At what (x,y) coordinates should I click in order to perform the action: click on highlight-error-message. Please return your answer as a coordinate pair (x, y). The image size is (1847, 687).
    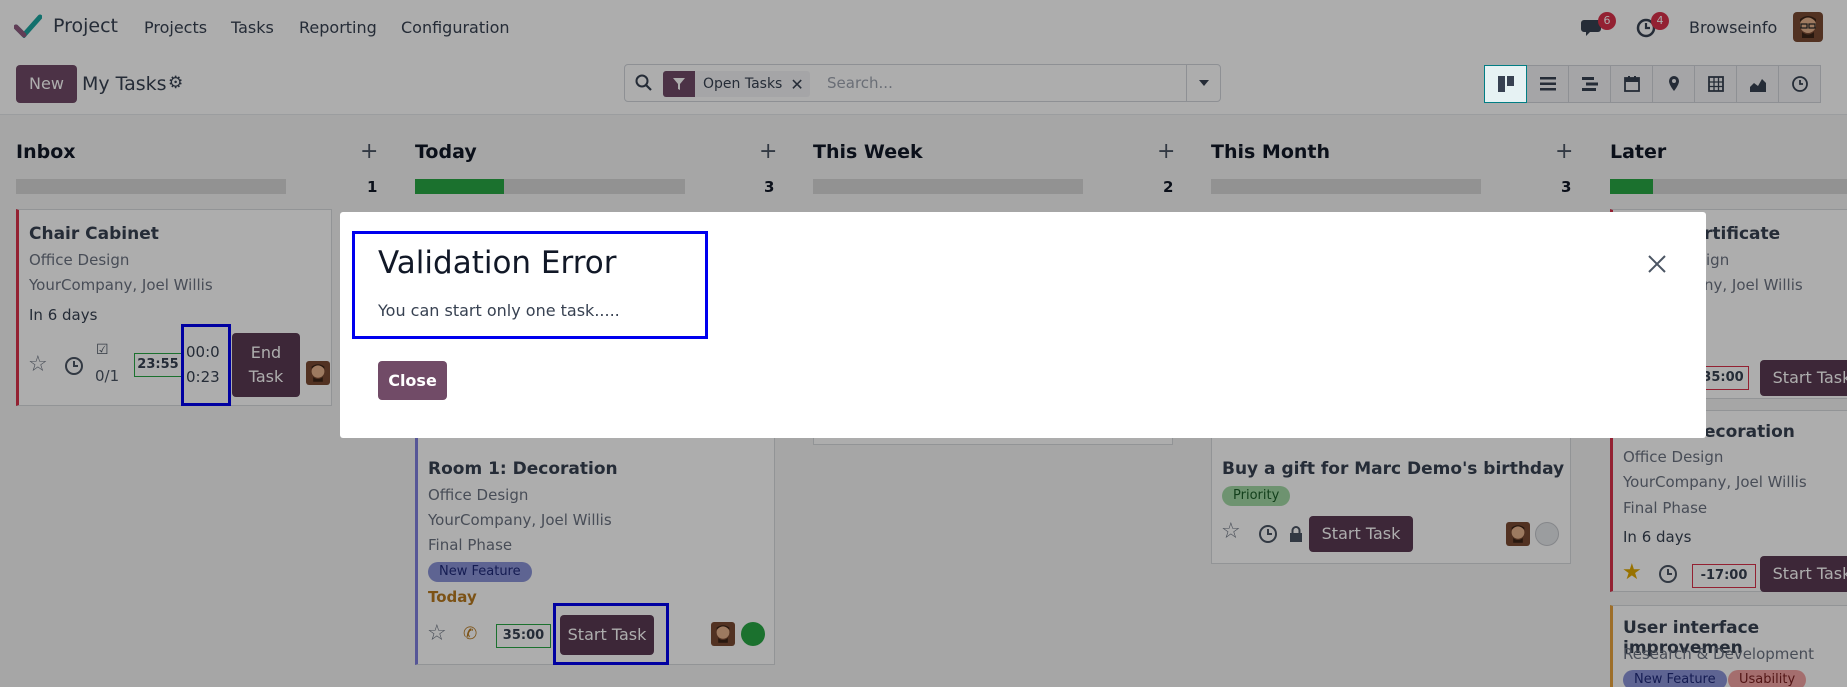
    Looking at the image, I should click on (530, 285).